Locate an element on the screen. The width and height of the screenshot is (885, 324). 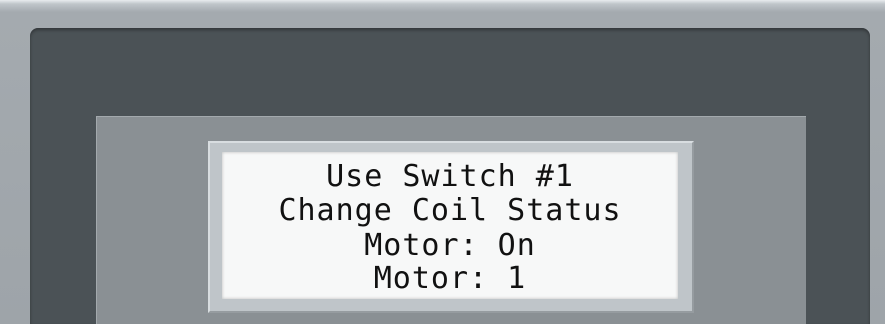
lcd-line-1: Use Switch #1 is located at coordinates (450, 176).